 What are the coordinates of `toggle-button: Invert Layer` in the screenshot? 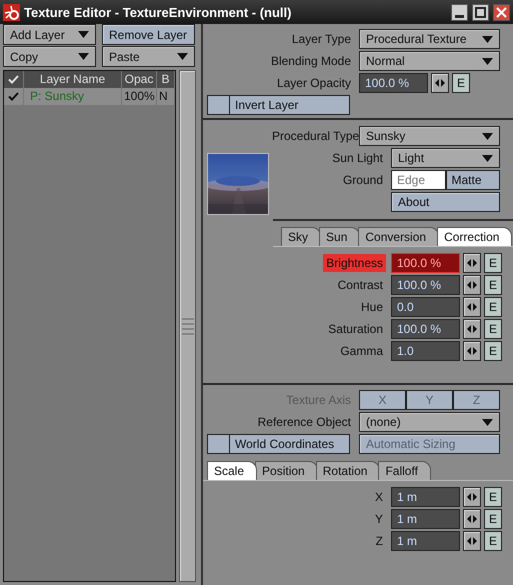 It's located at (278, 105).